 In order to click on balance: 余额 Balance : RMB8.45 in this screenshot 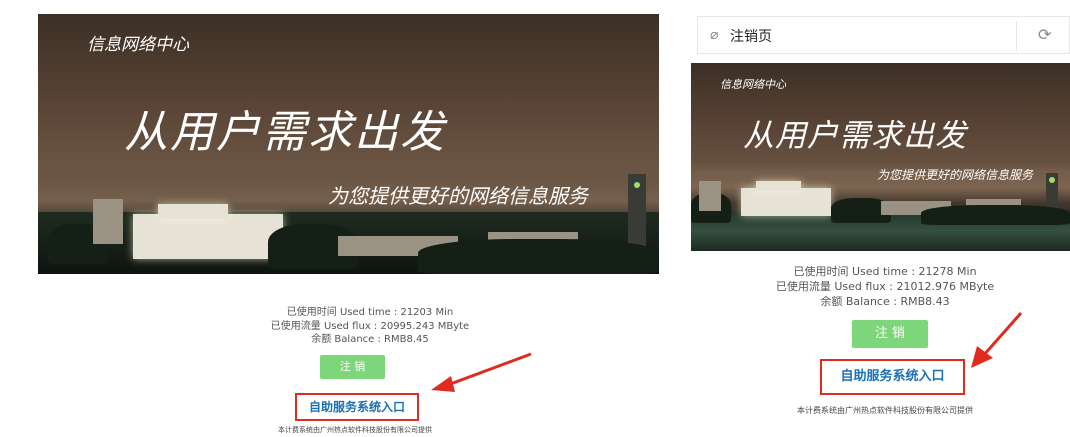, I will do `click(370, 339)`.